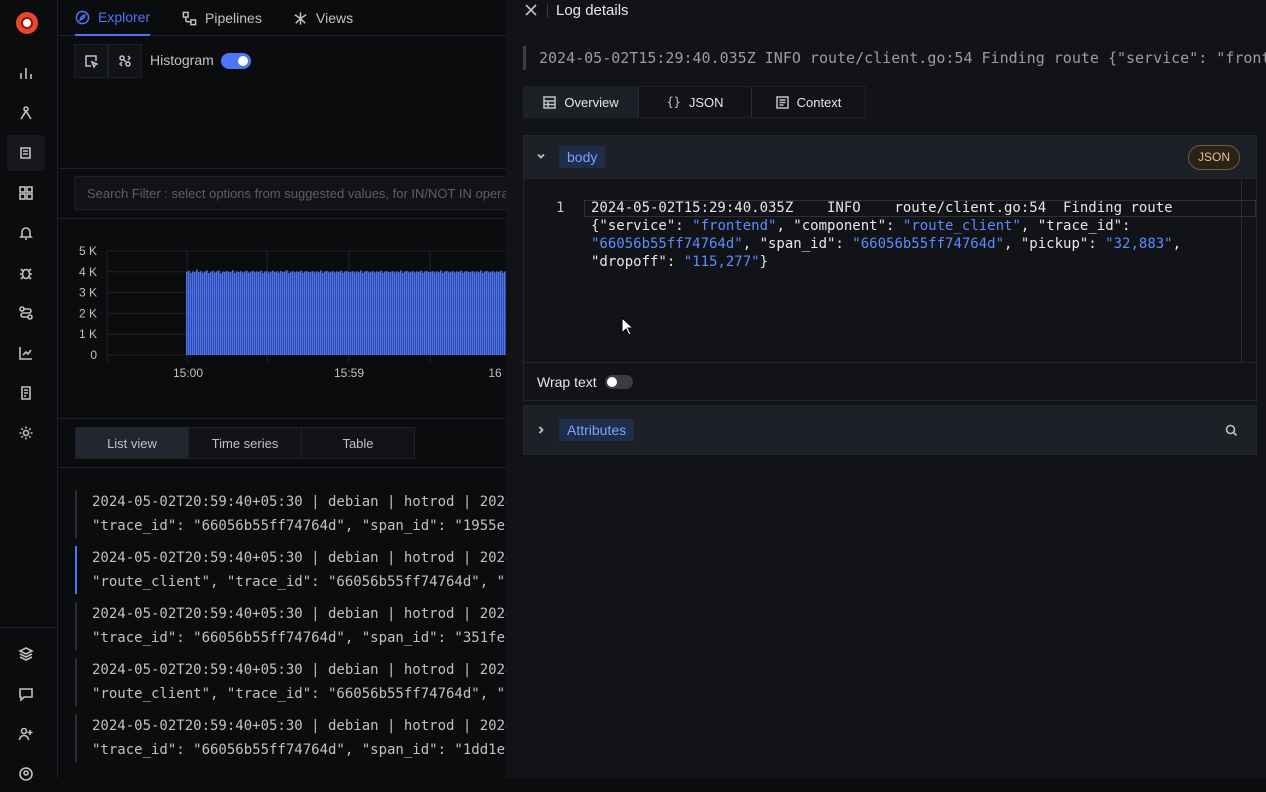  I want to click on tab-context: Context, so click(808, 102).